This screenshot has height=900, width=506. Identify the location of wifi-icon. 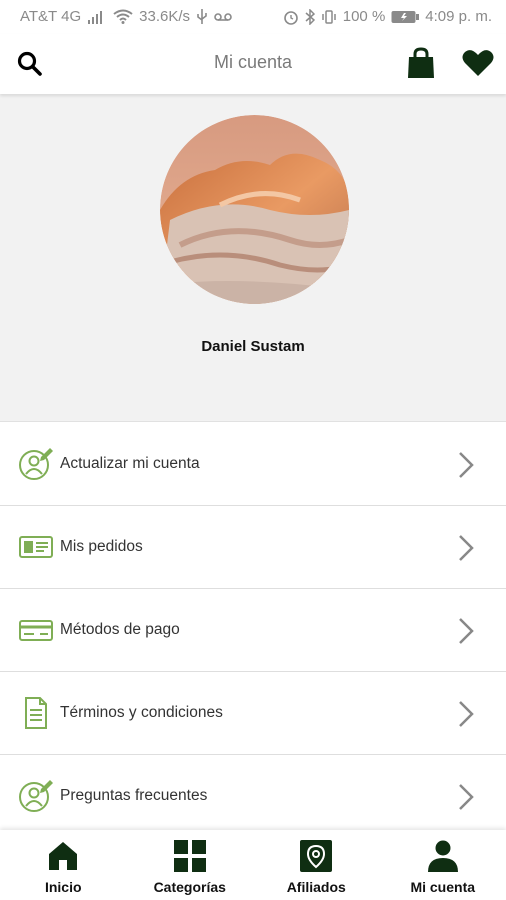
(123, 16).